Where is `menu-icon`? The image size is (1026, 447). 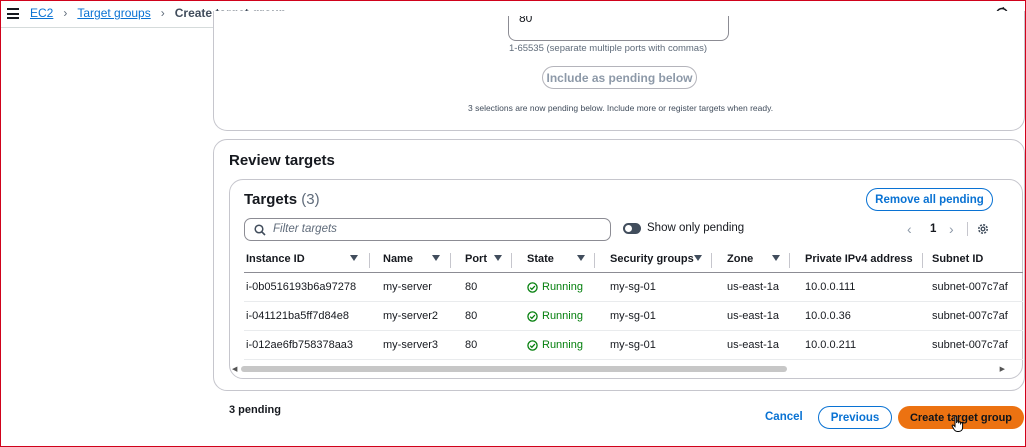 menu-icon is located at coordinates (13, 13).